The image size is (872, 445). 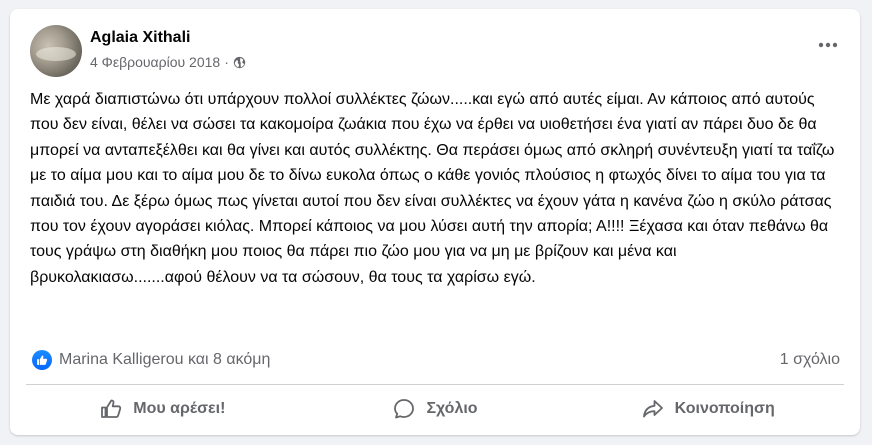 I want to click on more-options-button, so click(x=828, y=45).